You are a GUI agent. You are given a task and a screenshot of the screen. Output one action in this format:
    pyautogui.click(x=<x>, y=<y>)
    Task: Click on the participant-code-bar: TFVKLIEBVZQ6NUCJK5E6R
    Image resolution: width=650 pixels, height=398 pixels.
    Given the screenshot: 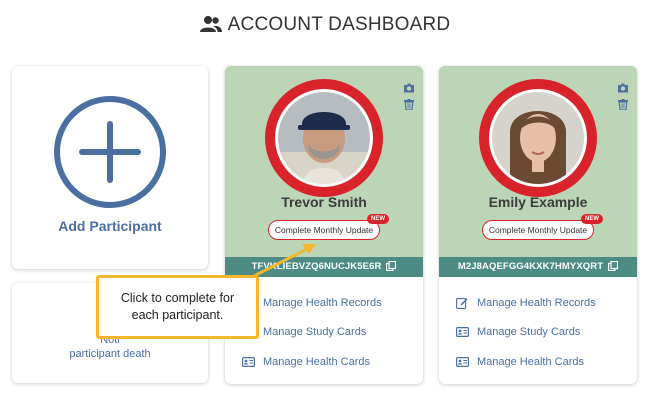 What is the action you would take?
    pyautogui.click(x=324, y=267)
    